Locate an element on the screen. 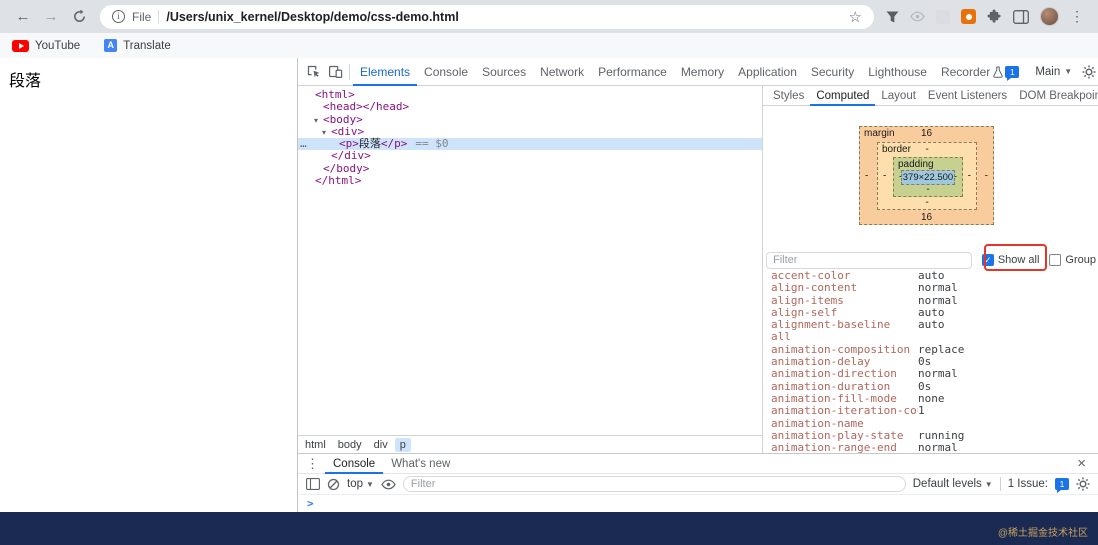 This screenshot has width=1098, height=545. computed-property-row: all is located at coordinates (930, 337).